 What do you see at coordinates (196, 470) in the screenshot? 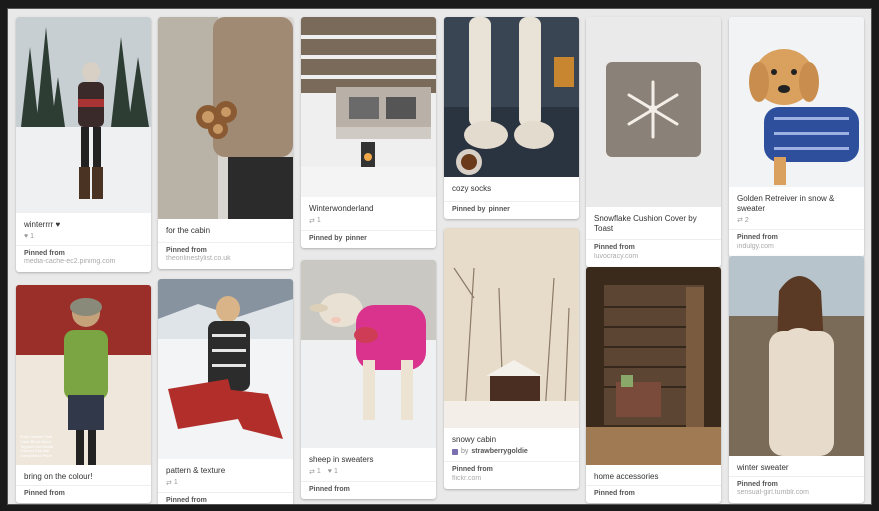
I see `pin-description: pattern & texture` at bounding box center [196, 470].